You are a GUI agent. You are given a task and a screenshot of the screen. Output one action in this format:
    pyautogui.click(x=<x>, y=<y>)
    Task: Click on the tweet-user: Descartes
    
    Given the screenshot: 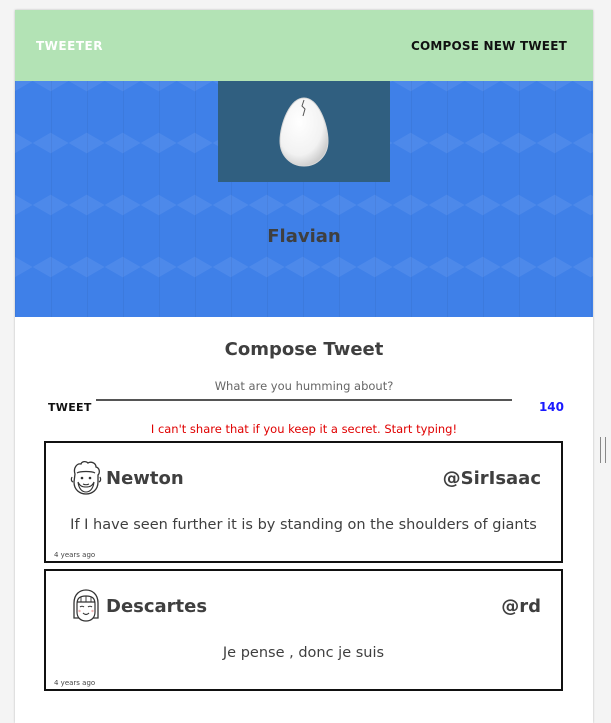 What is the action you would take?
    pyautogui.click(x=137, y=606)
    